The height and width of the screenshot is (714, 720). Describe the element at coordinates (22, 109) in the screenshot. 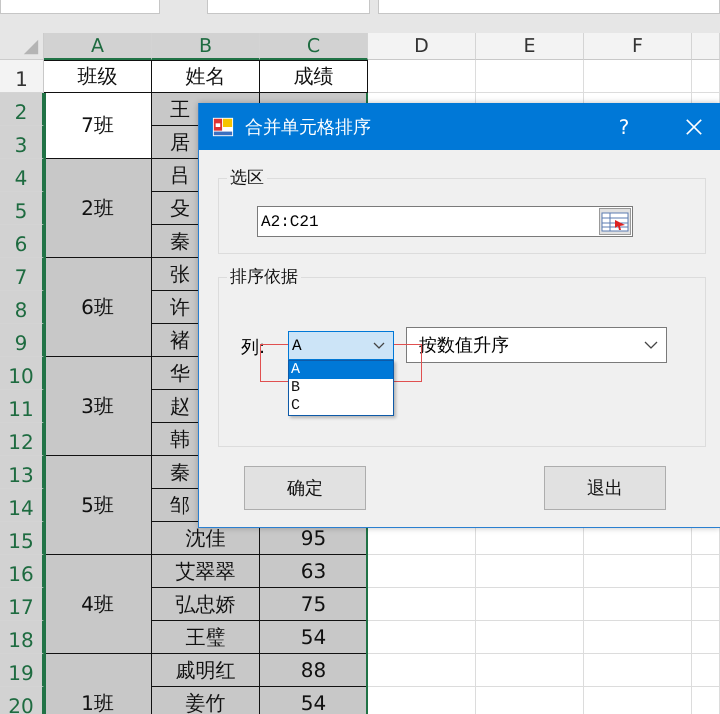

I see `row-header: 2` at that location.